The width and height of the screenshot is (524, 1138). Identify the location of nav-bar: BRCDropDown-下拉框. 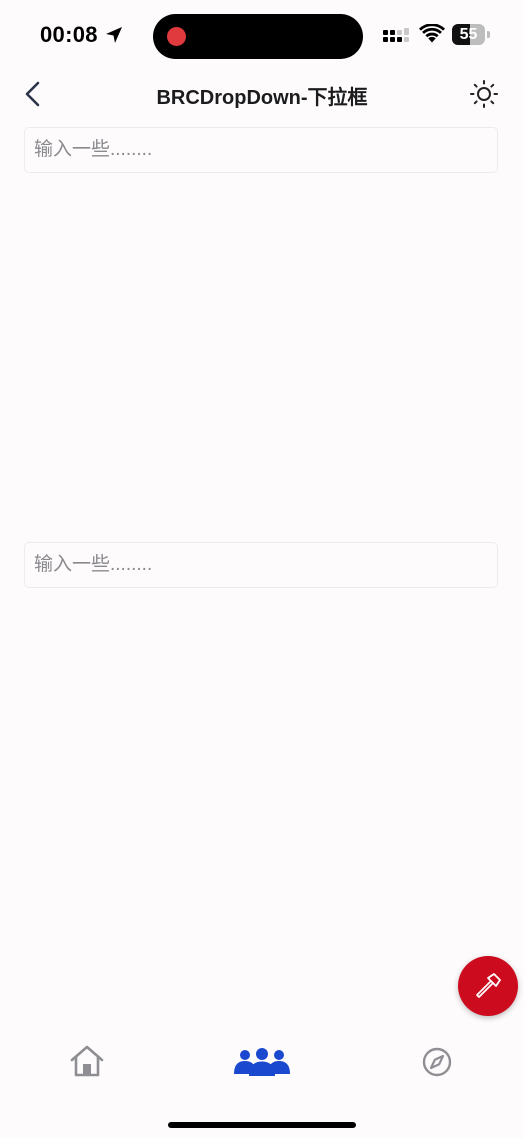
(262, 94).